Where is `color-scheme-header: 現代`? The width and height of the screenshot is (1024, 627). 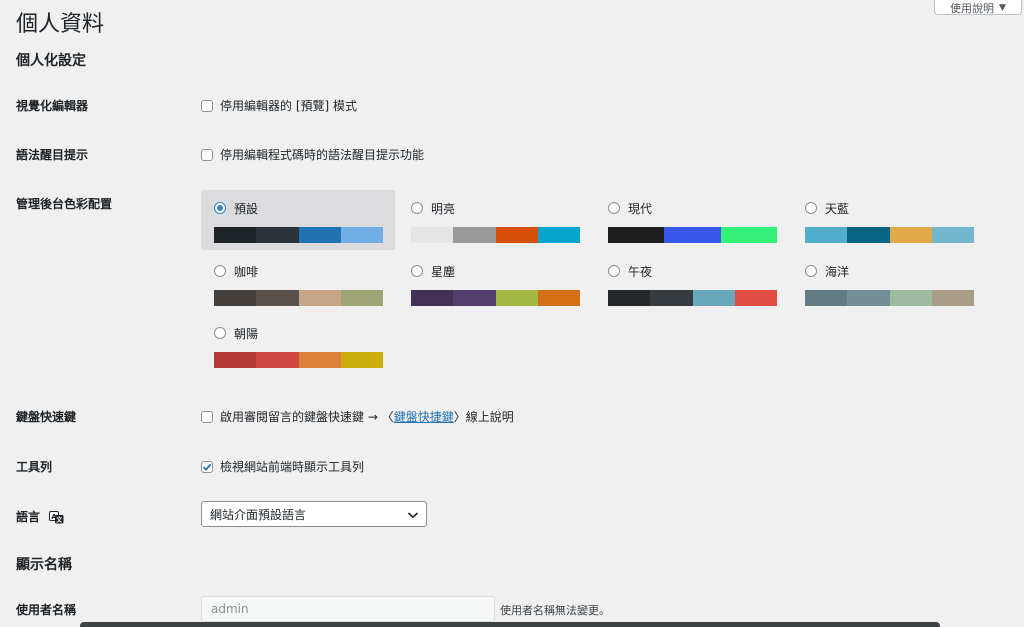
color-scheme-header: 現代 is located at coordinates (692, 208).